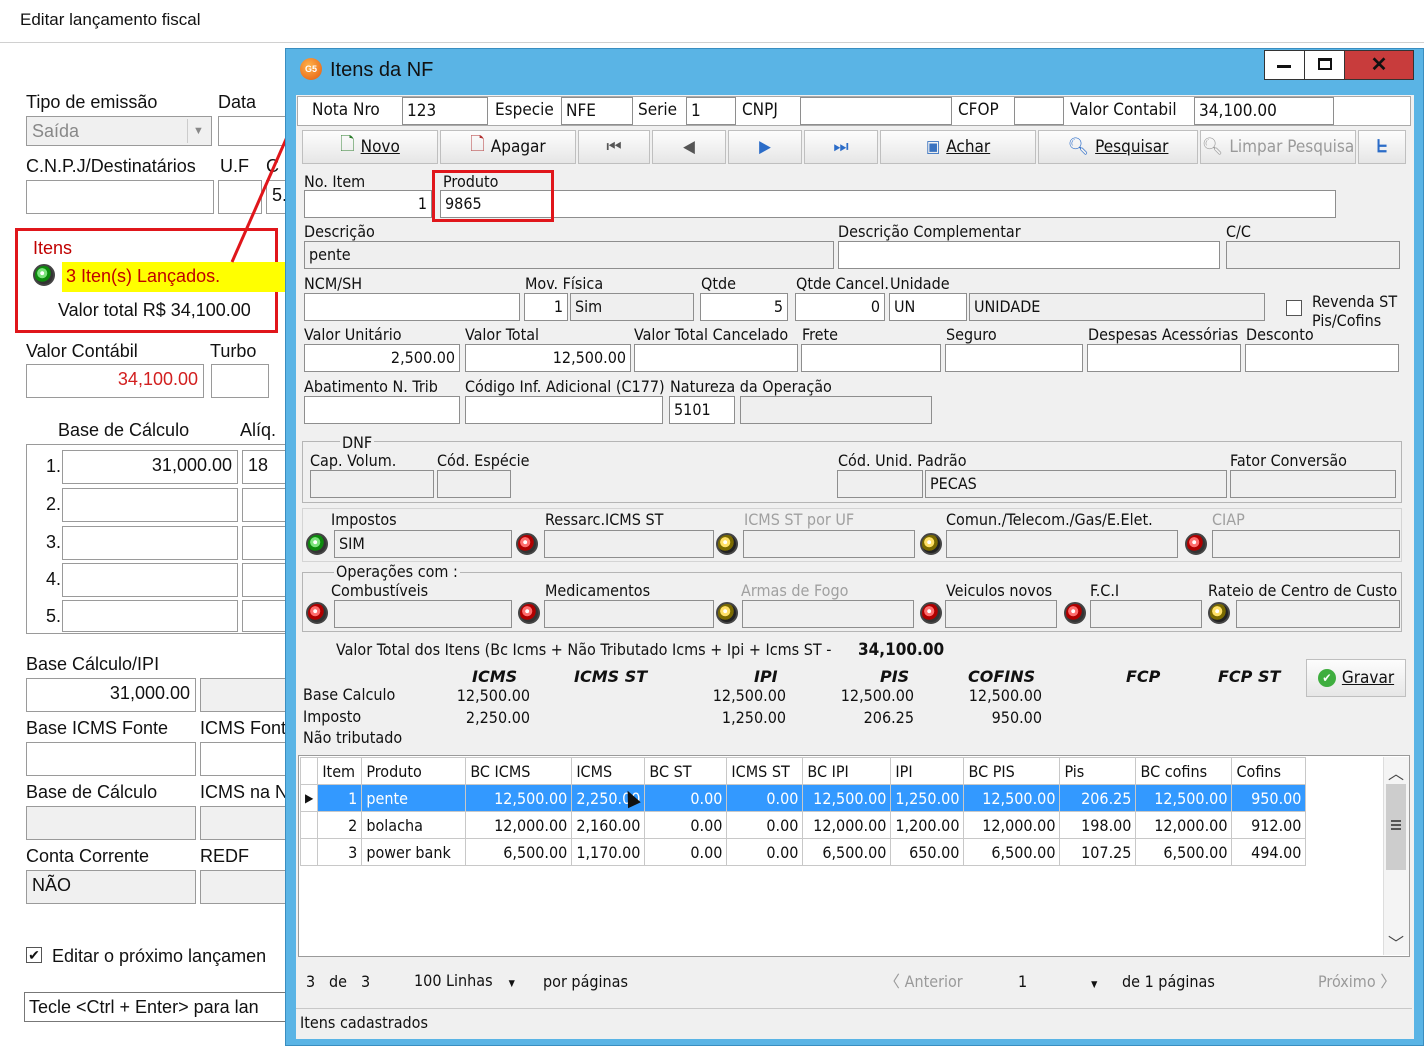 The height and width of the screenshot is (1046, 1424). Describe the element at coordinates (744, 307) in the screenshot. I see `qtde-field: 5` at that location.